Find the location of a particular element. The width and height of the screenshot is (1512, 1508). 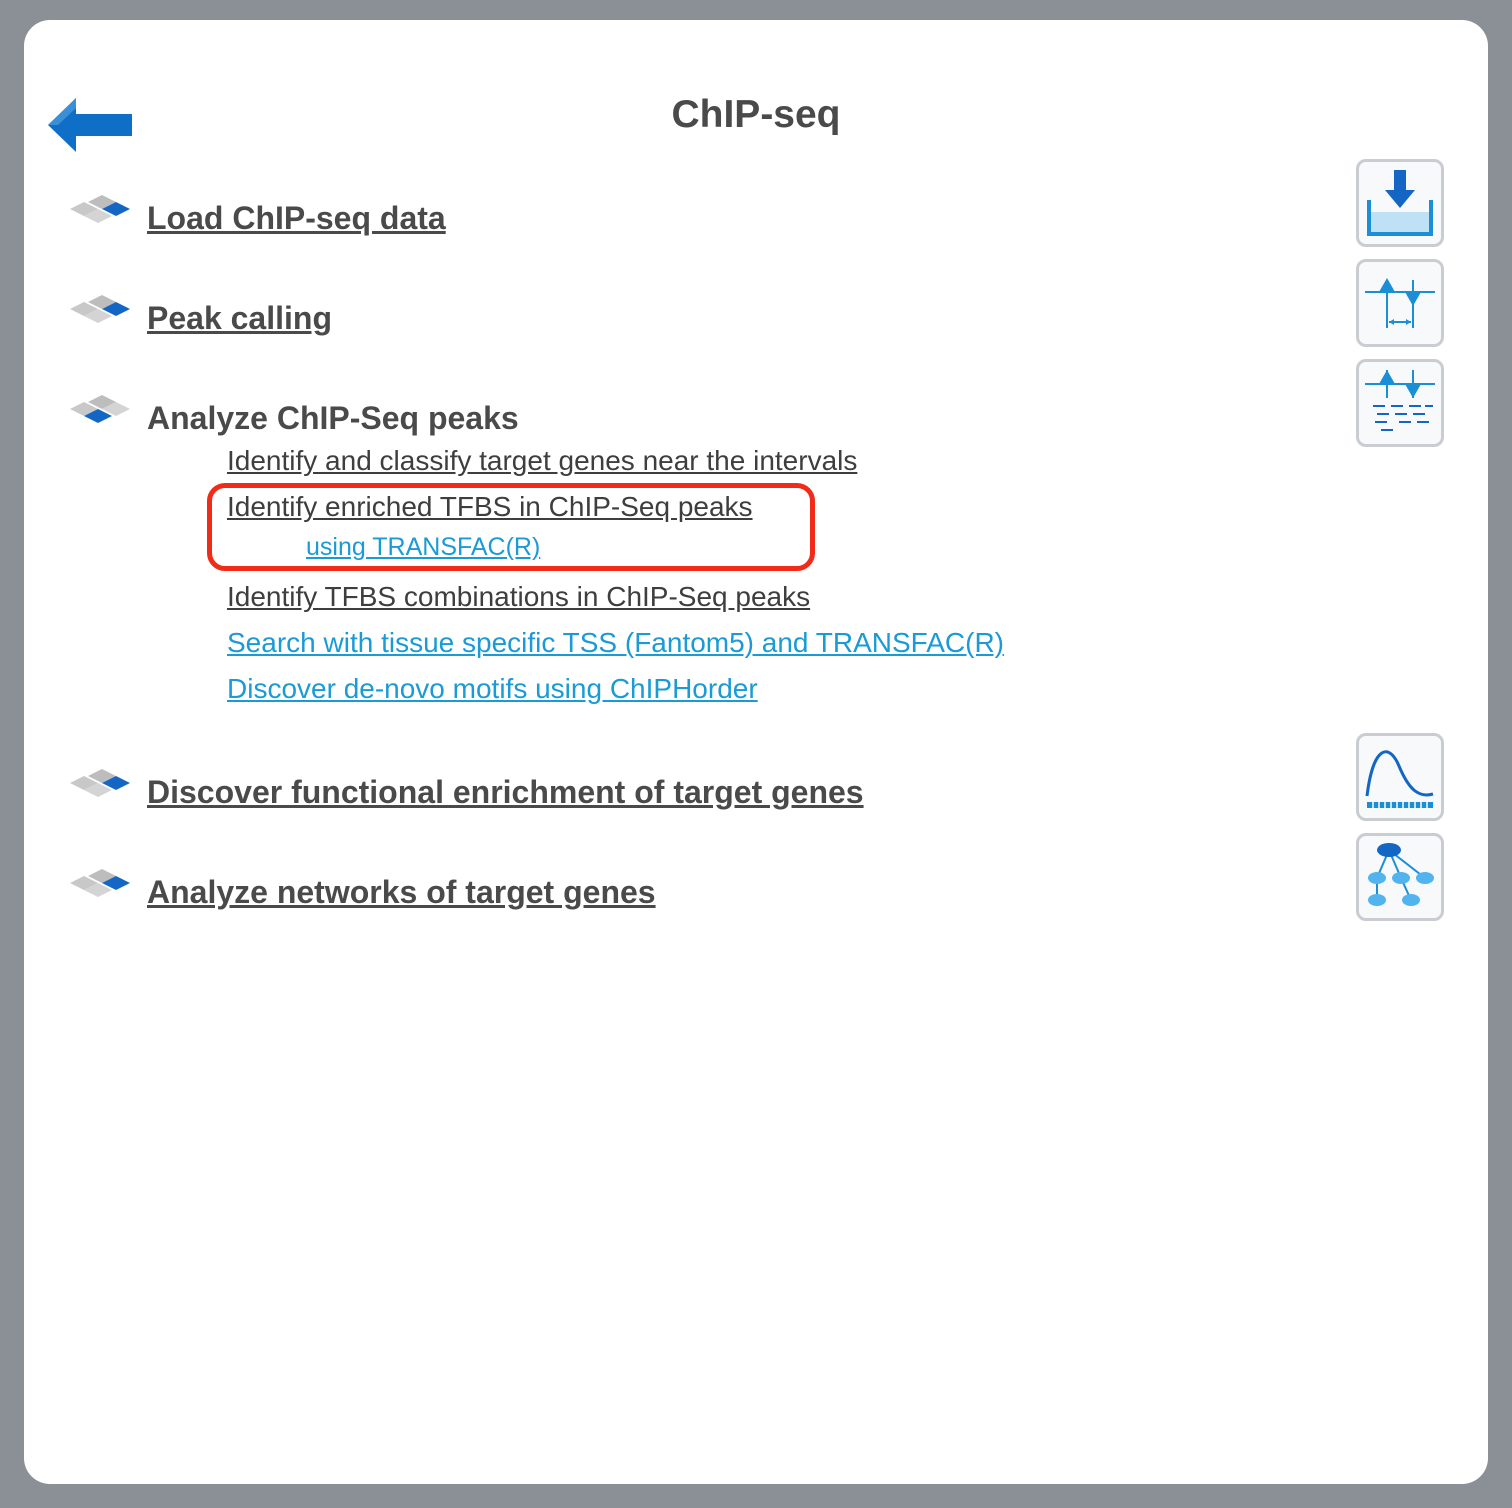

peak-analysis-button is located at coordinates (1400, 403).